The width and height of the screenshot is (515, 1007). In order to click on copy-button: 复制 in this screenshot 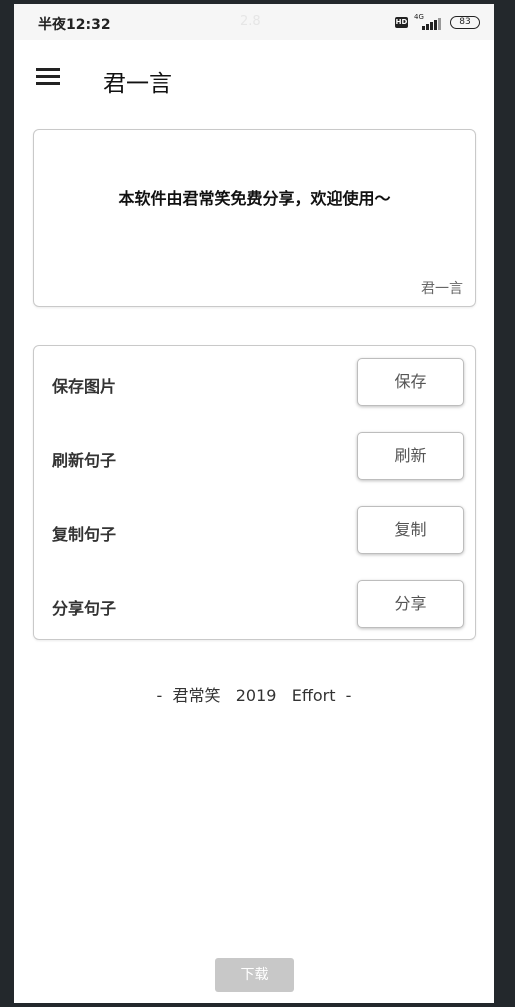, I will do `click(410, 530)`.